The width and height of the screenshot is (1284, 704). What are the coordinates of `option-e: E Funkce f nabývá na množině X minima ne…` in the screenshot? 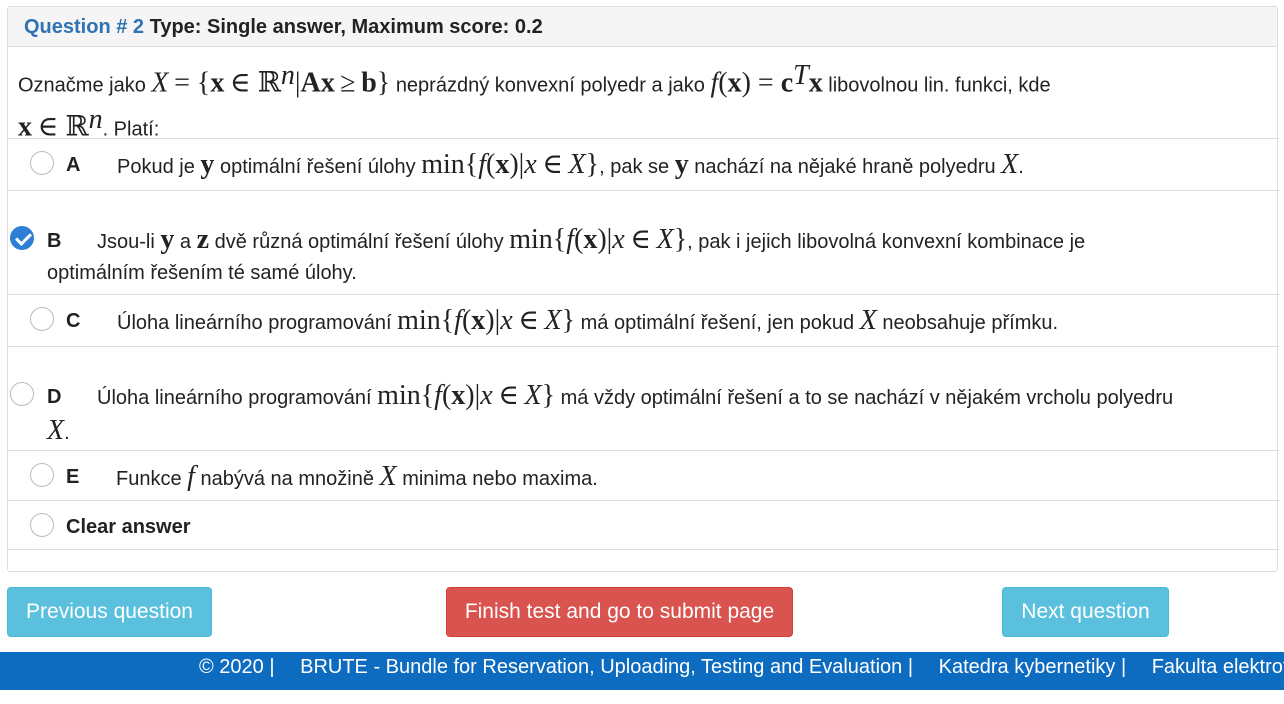 It's located at (643, 476).